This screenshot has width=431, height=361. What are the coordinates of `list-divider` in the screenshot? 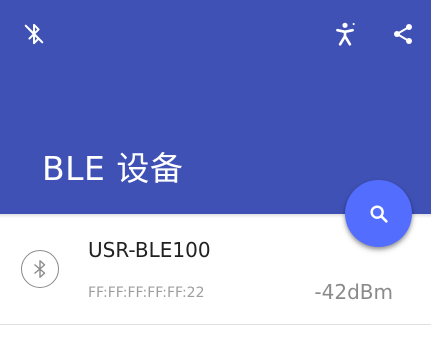 It's located at (215, 324).